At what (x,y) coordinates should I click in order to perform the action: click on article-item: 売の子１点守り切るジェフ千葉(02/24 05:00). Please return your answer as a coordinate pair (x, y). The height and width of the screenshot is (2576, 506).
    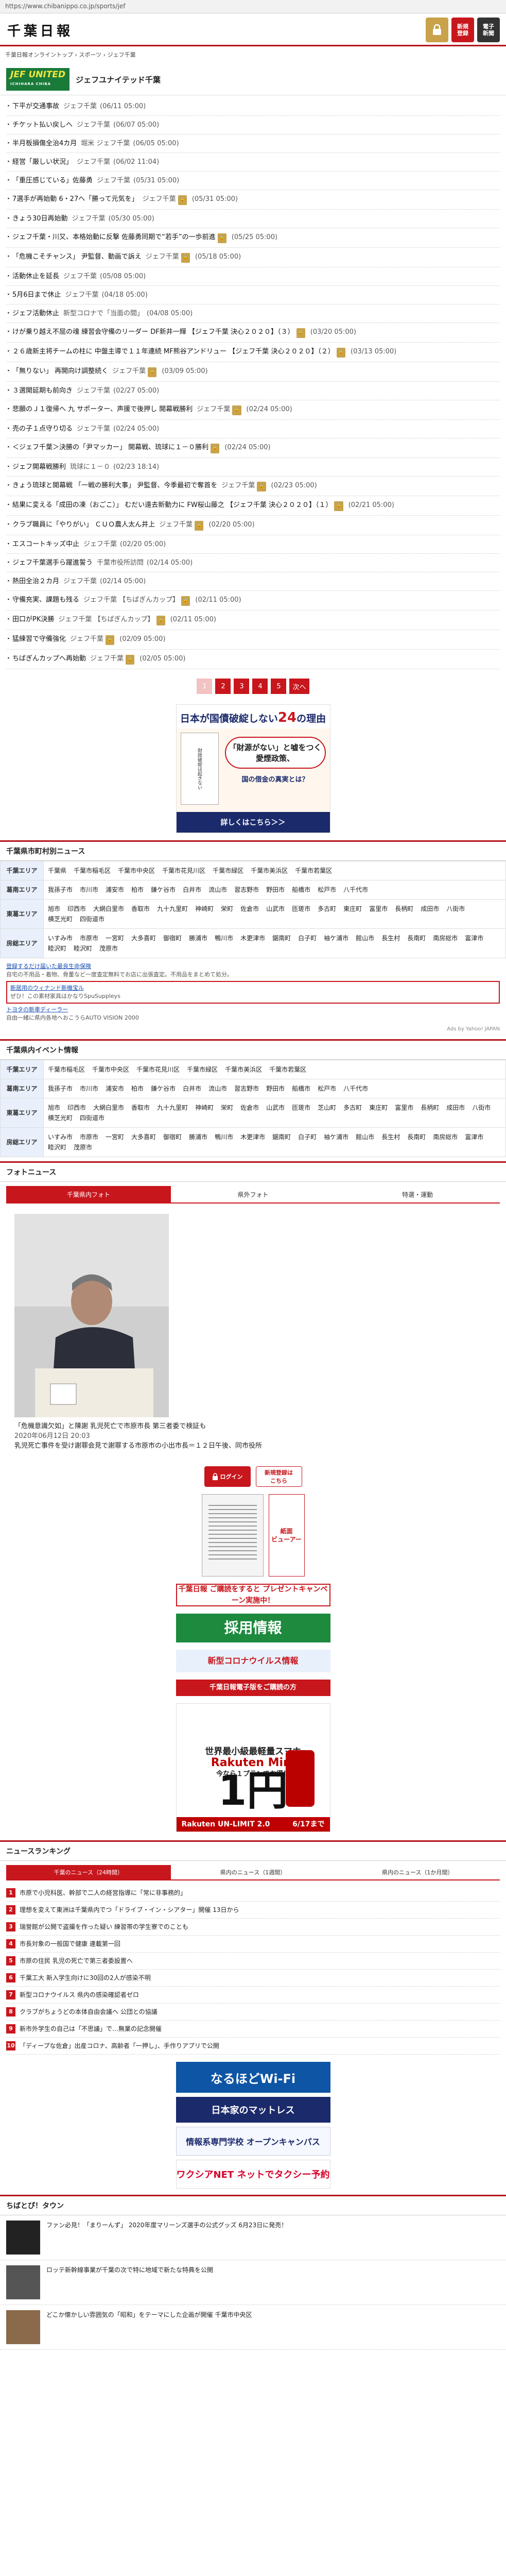
    Looking at the image, I should click on (253, 429).